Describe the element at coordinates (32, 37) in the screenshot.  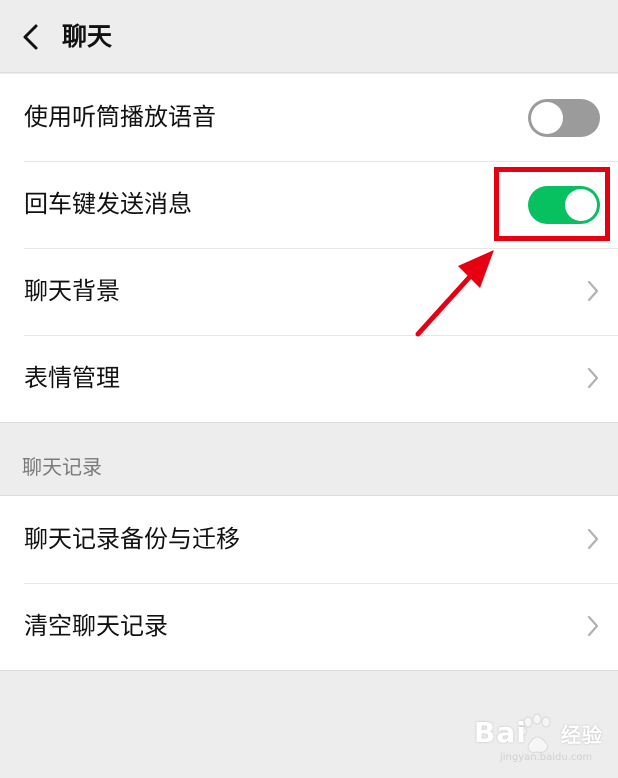
I see `back-arrow-icon` at that location.